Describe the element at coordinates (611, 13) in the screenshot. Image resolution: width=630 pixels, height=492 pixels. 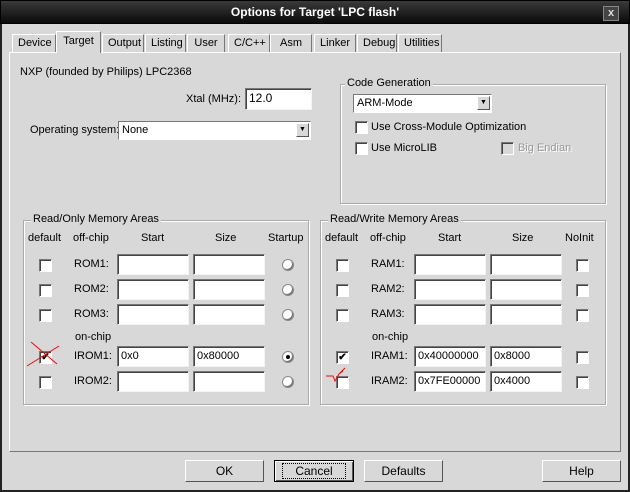
I see `close-button: x` at that location.